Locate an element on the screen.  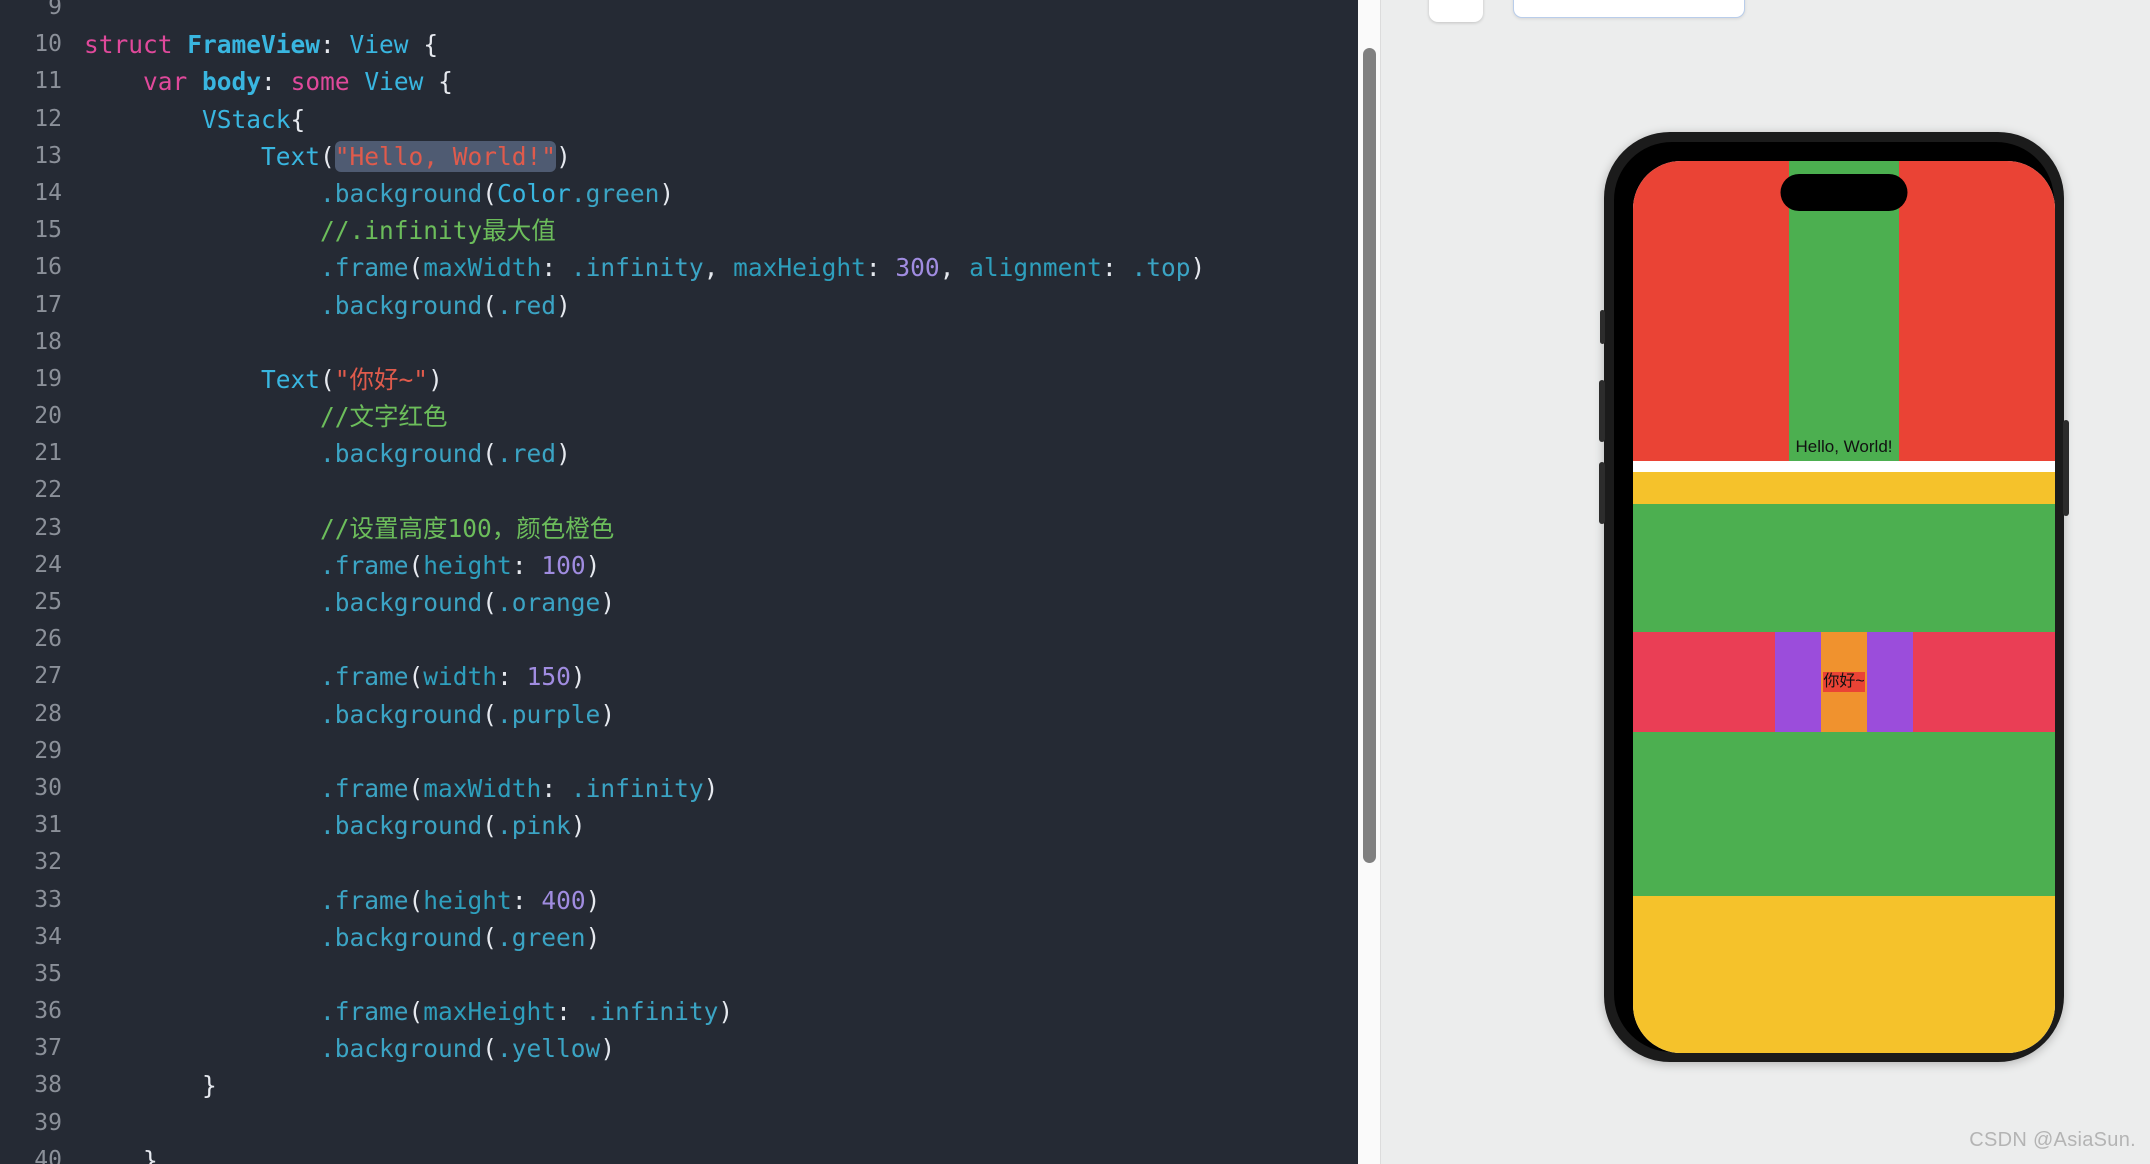
line-number: 20 is located at coordinates (48, 416).